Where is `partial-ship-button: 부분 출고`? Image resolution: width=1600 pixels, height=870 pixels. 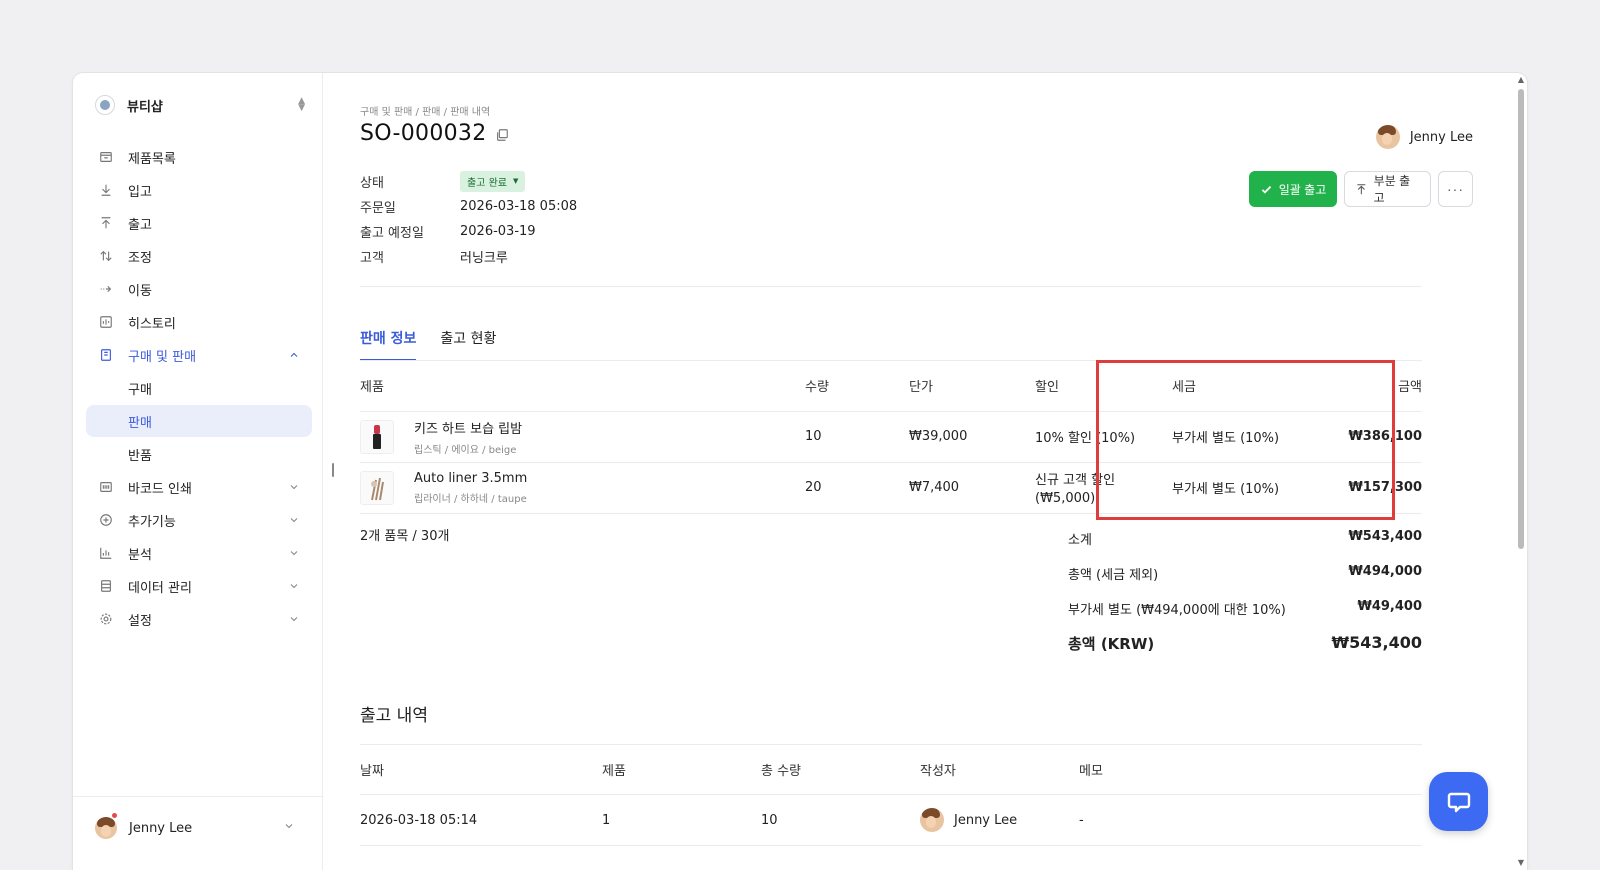 partial-ship-button: 부분 출고 is located at coordinates (1387, 189).